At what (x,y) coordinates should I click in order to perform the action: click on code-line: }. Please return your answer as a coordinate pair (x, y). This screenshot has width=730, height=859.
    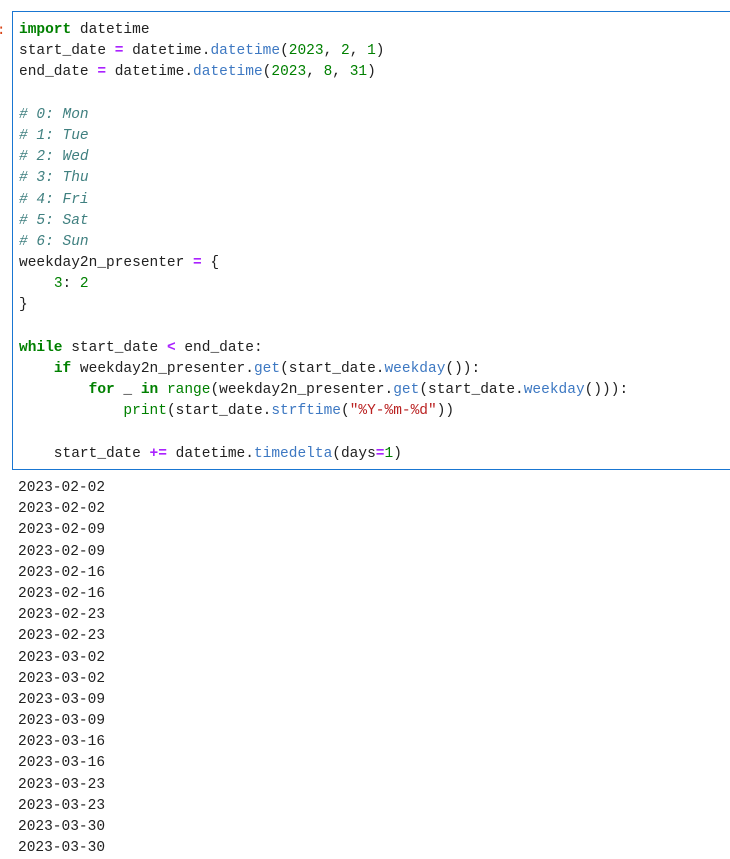
    Looking at the image, I should click on (323, 305).